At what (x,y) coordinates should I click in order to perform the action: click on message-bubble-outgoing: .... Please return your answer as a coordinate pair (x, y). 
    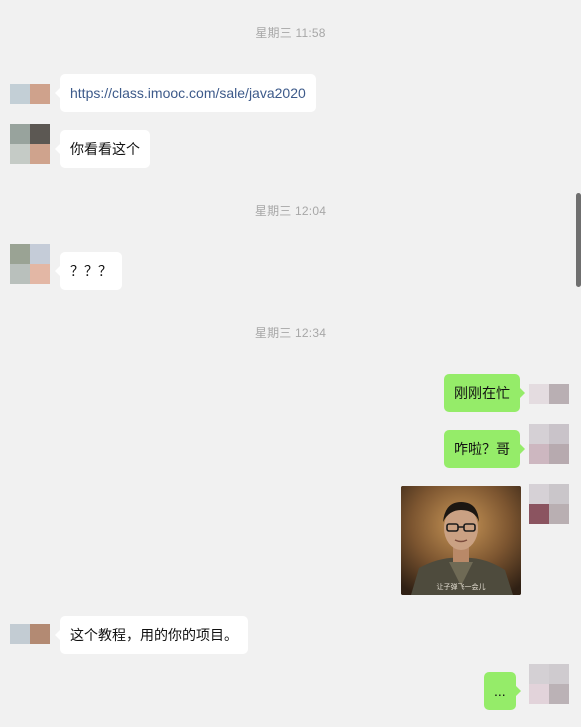
    Looking at the image, I should click on (502, 691).